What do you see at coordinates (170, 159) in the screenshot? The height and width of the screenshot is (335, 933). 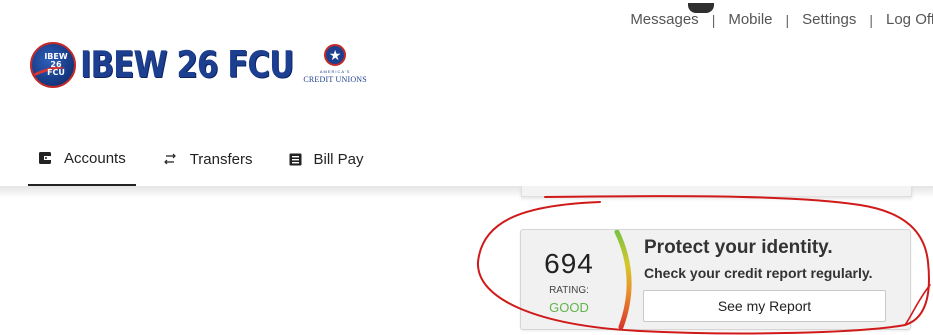 I see `arrows-icon` at bounding box center [170, 159].